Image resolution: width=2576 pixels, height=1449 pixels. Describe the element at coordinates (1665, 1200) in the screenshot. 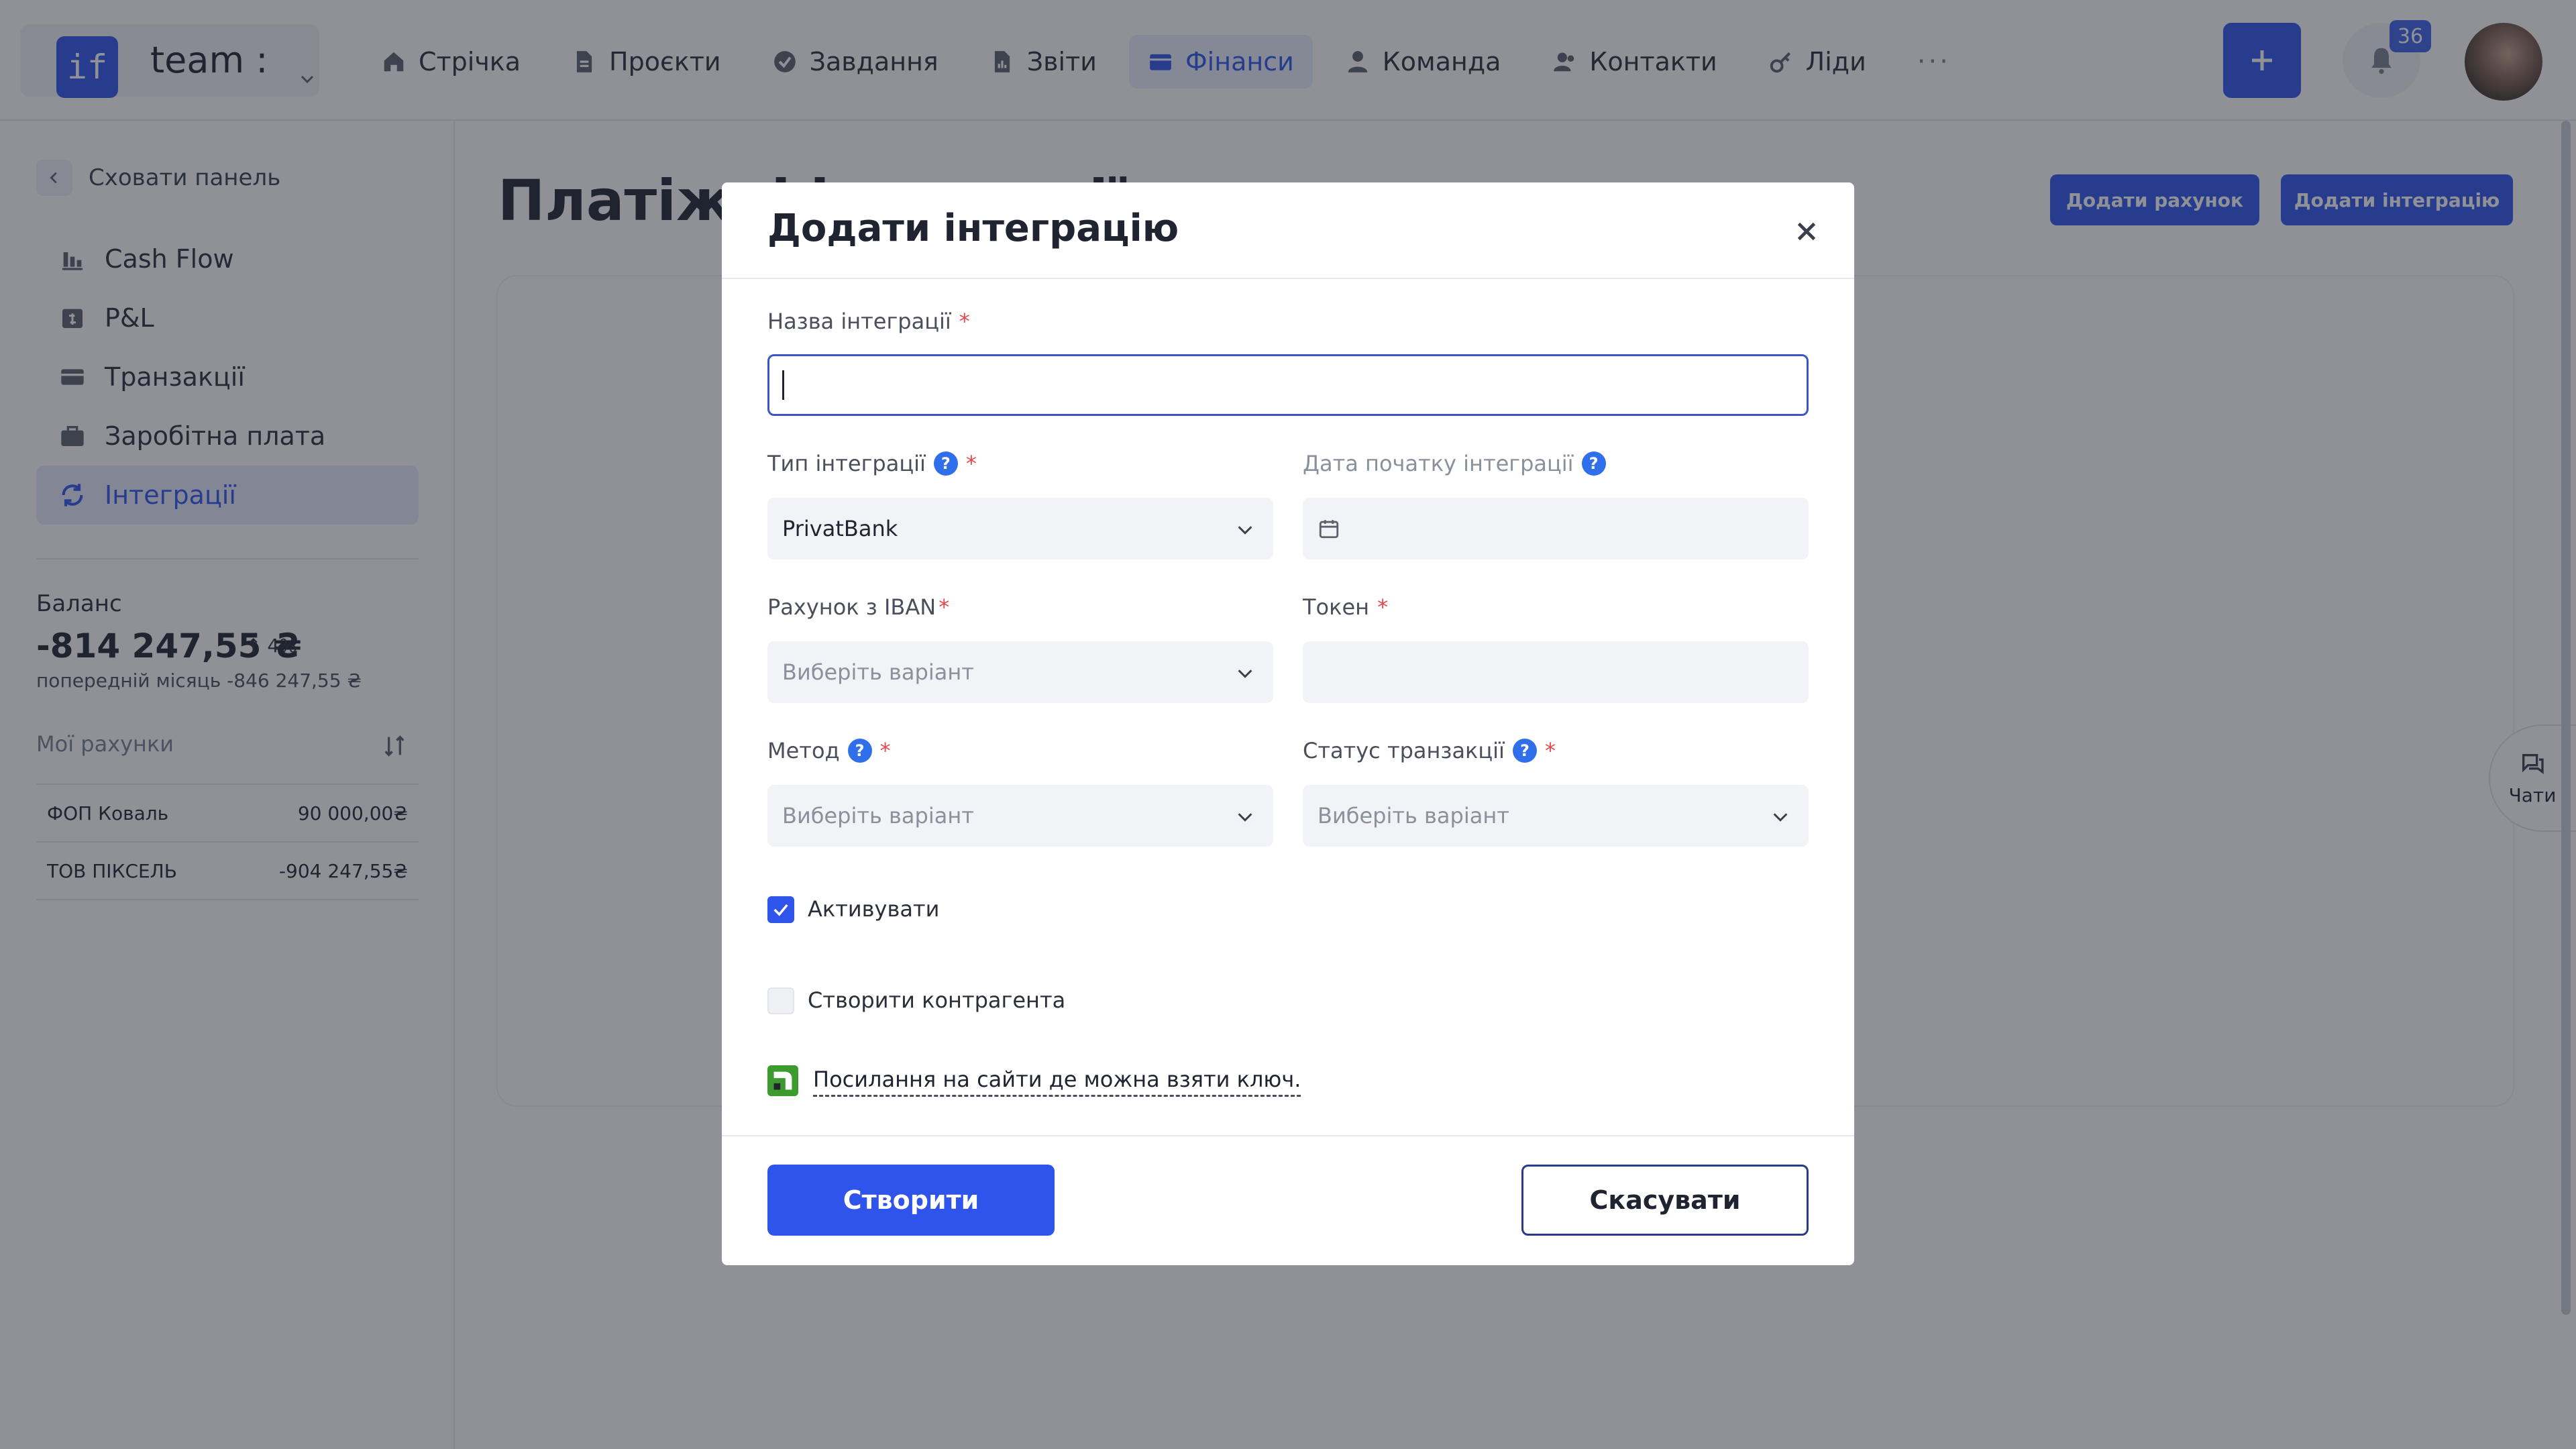

I see `cancel-button: Скасувати` at that location.